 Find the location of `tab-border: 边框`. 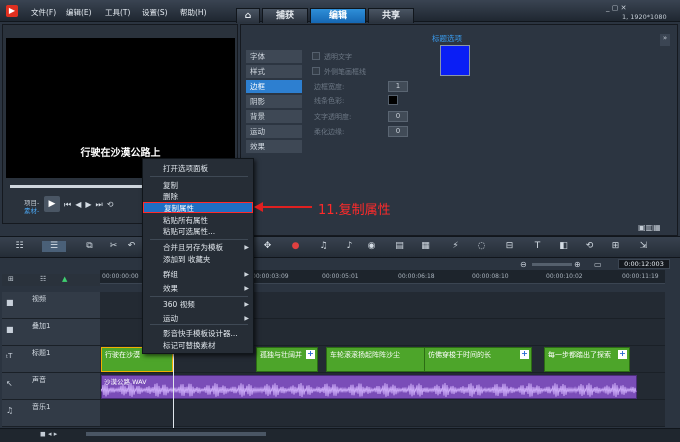

tab-border: 边框 is located at coordinates (274, 86).